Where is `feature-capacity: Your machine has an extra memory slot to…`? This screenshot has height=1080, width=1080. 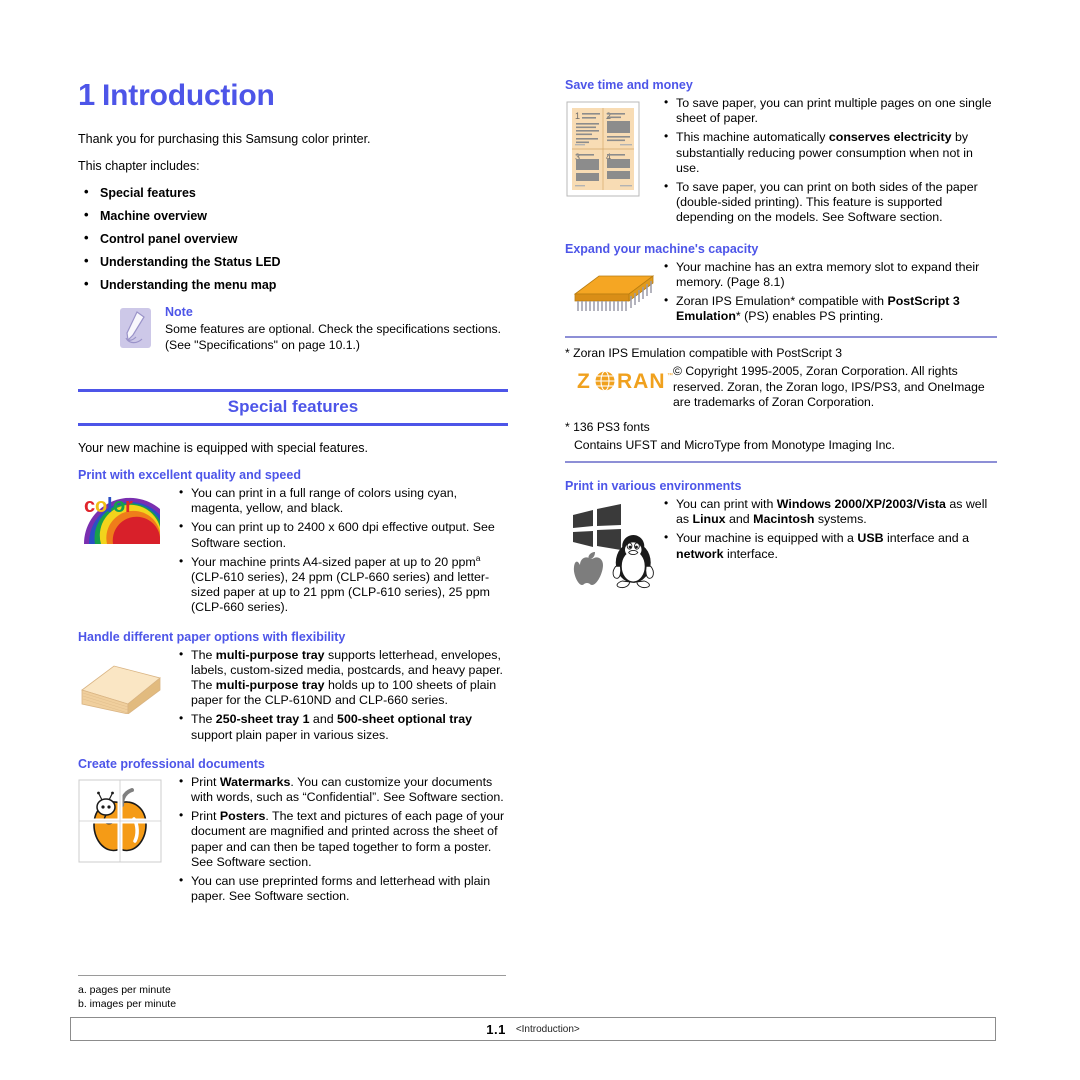 feature-capacity: Your machine has an extra memory slot to… is located at coordinates (781, 292).